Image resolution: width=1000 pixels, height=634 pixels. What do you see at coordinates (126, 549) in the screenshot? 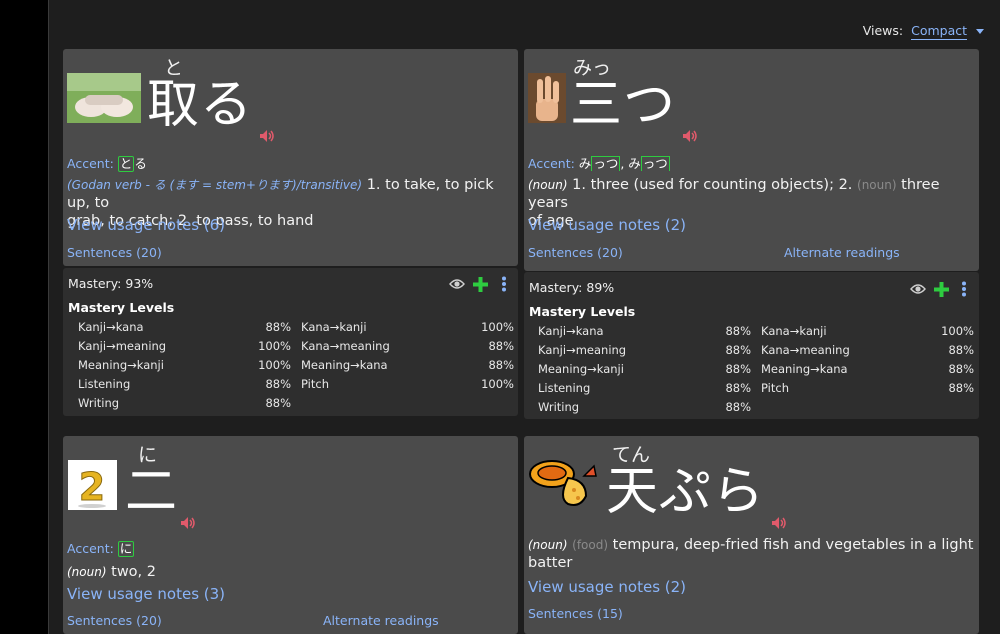
I see `accent-mora: に` at bounding box center [126, 549].